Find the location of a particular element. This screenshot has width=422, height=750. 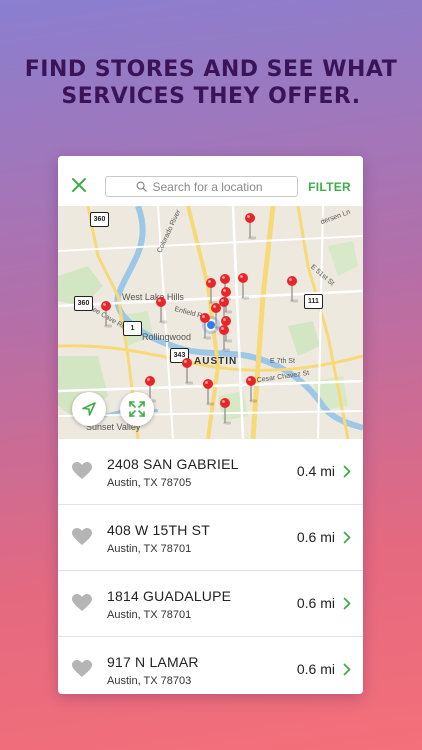

expand-arrows-icon is located at coordinates (137, 409).